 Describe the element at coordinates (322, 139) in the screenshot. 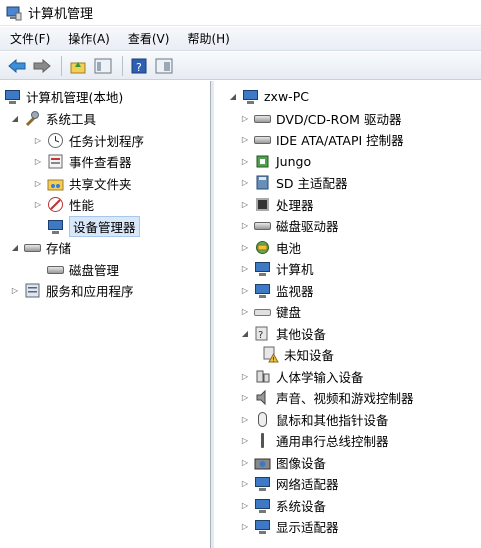

I see `device-category: ▷ IDE ATA/ATAPI 控制器` at that location.